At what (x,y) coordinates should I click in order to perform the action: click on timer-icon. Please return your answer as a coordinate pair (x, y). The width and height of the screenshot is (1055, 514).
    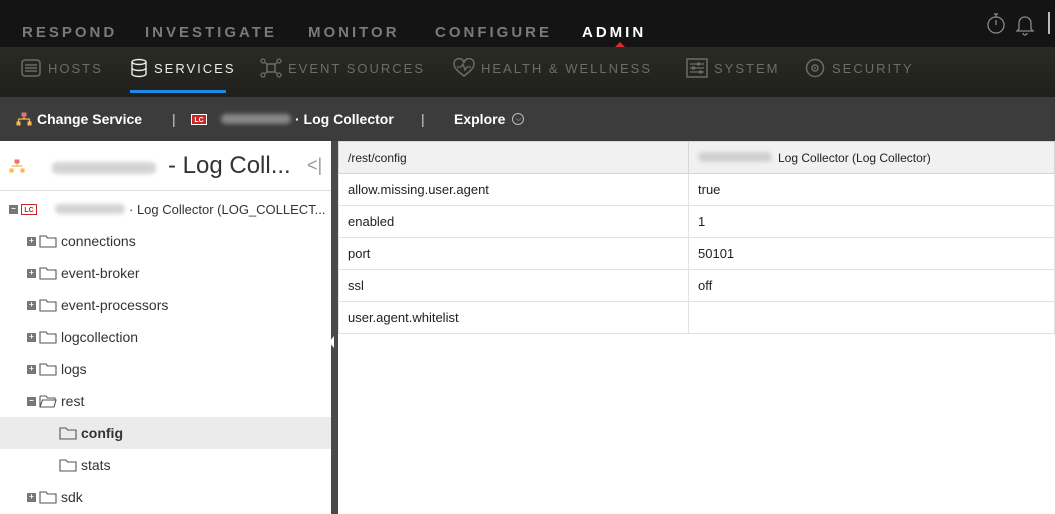
    Looking at the image, I should click on (996, 24).